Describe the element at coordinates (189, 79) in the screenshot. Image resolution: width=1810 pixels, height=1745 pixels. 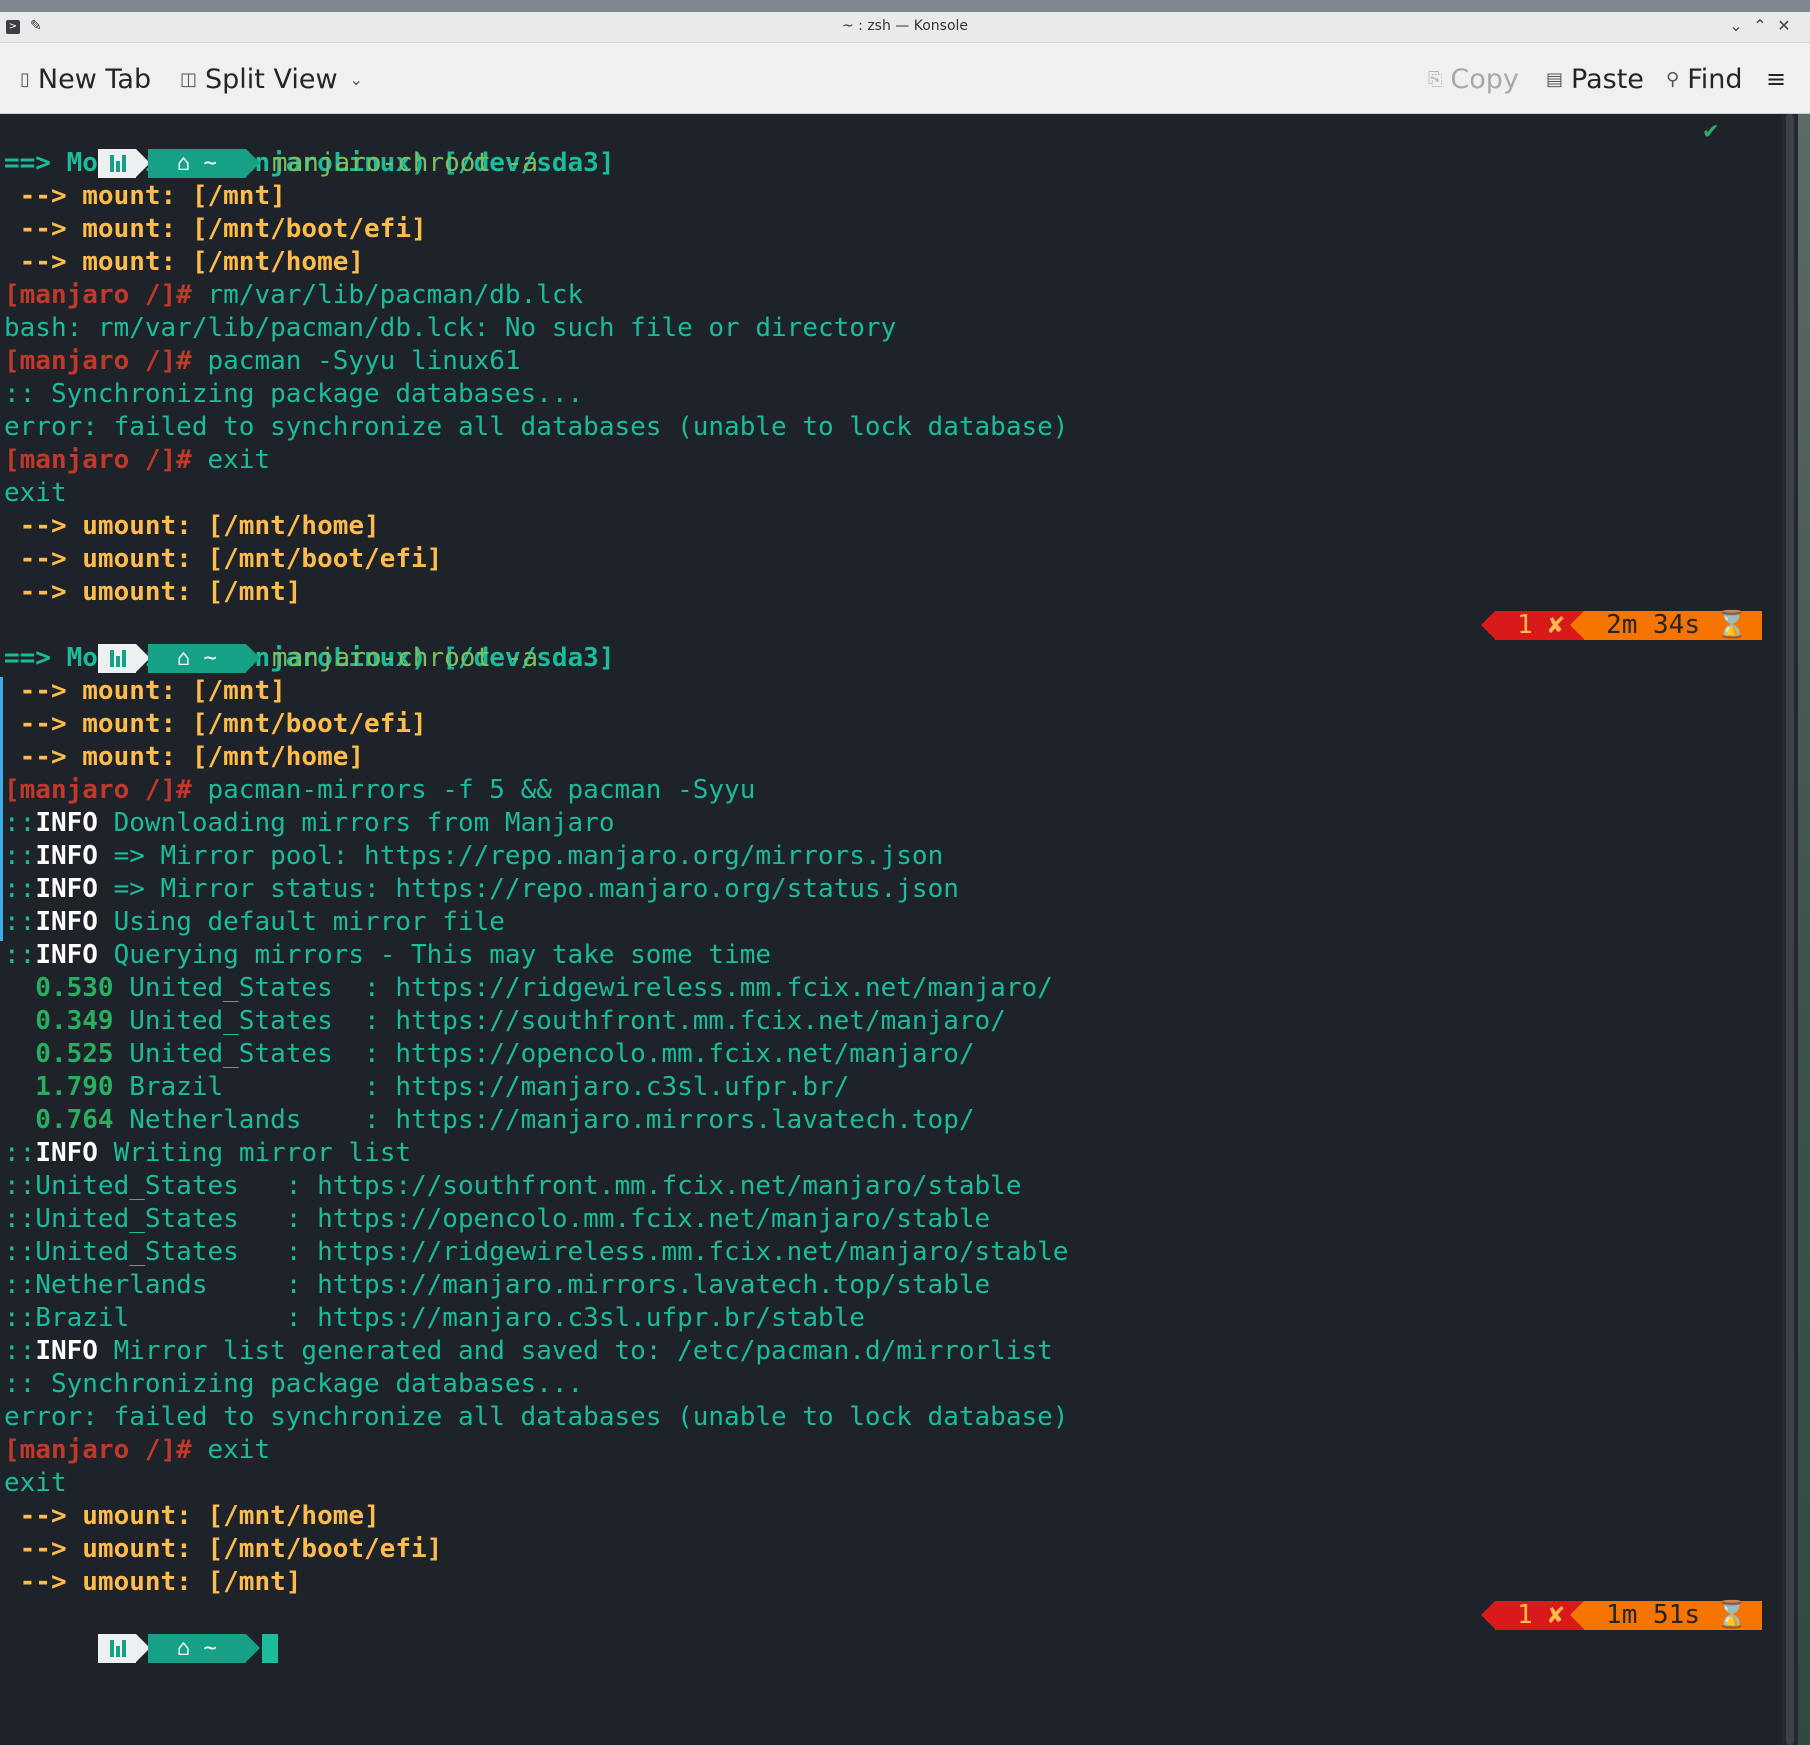
I see `split-view-icon: ◫` at that location.